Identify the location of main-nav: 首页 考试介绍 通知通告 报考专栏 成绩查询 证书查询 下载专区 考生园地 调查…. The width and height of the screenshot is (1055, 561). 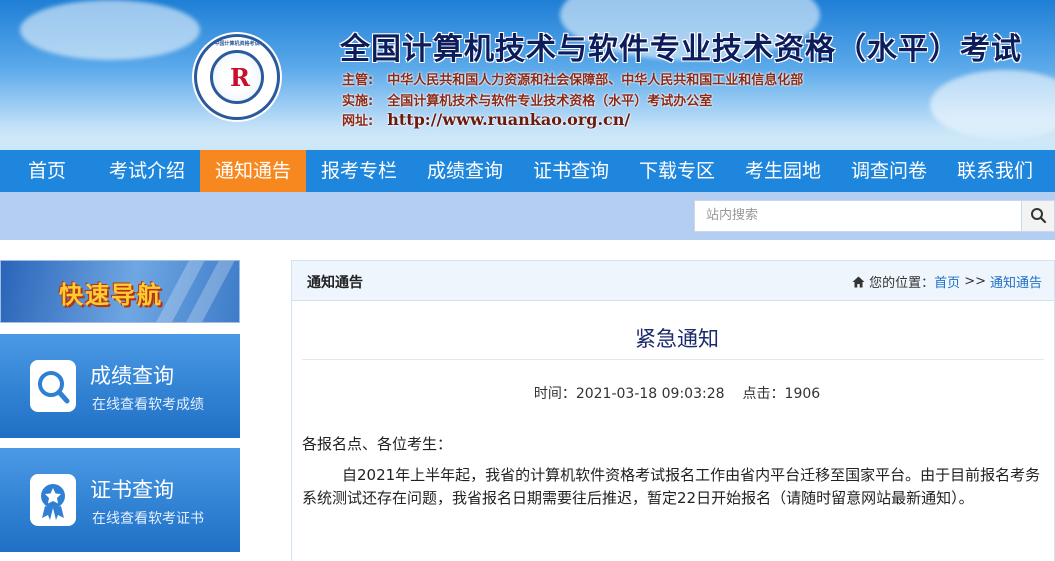
(527, 171).